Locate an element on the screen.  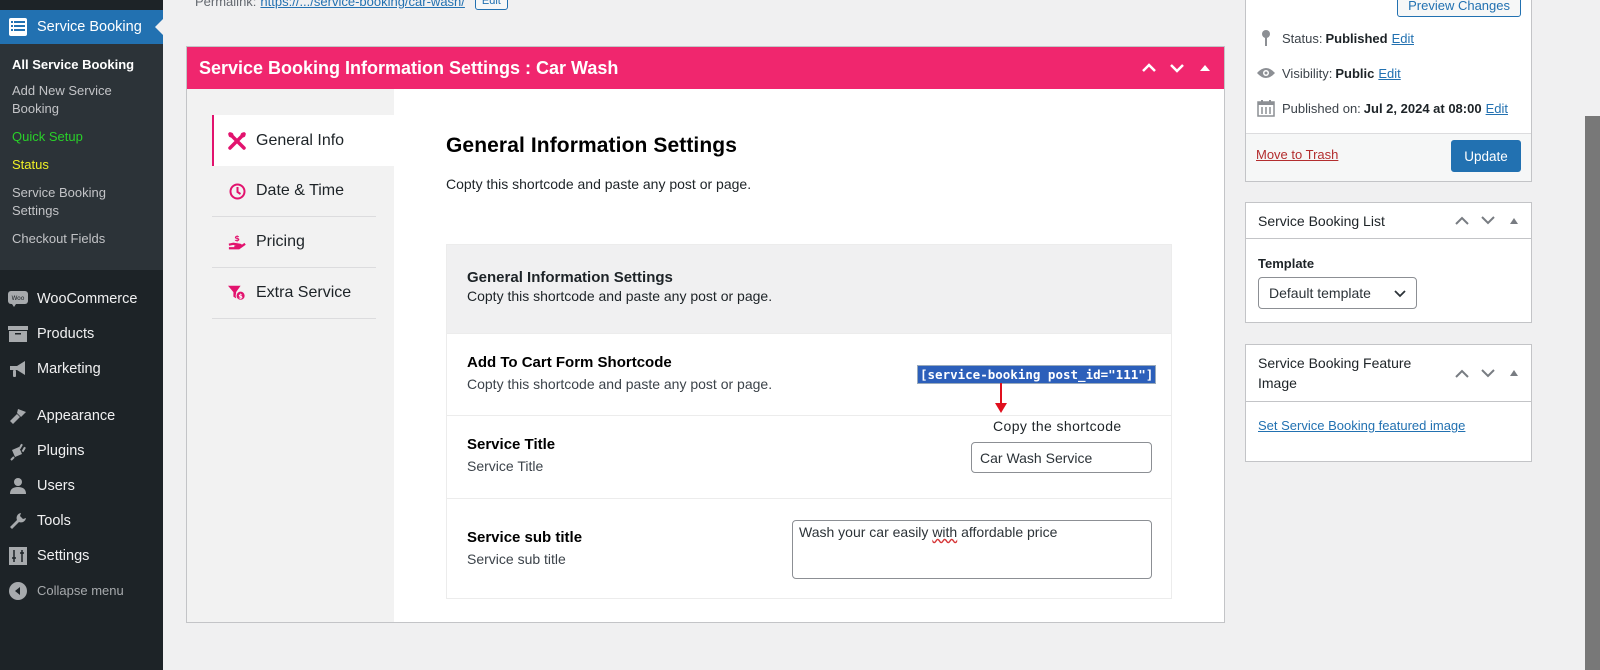
user-icon is located at coordinates (18, 486).